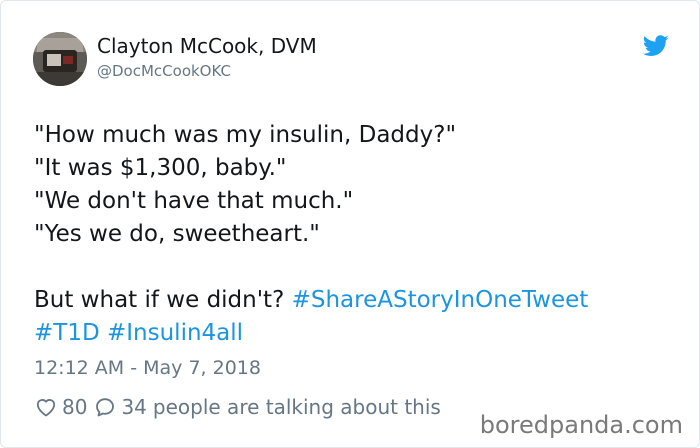 This screenshot has width=700, height=448. Describe the element at coordinates (177, 234) in the screenshot. I see `tweet-line: "Yes we do, sweetheart."` at that location.